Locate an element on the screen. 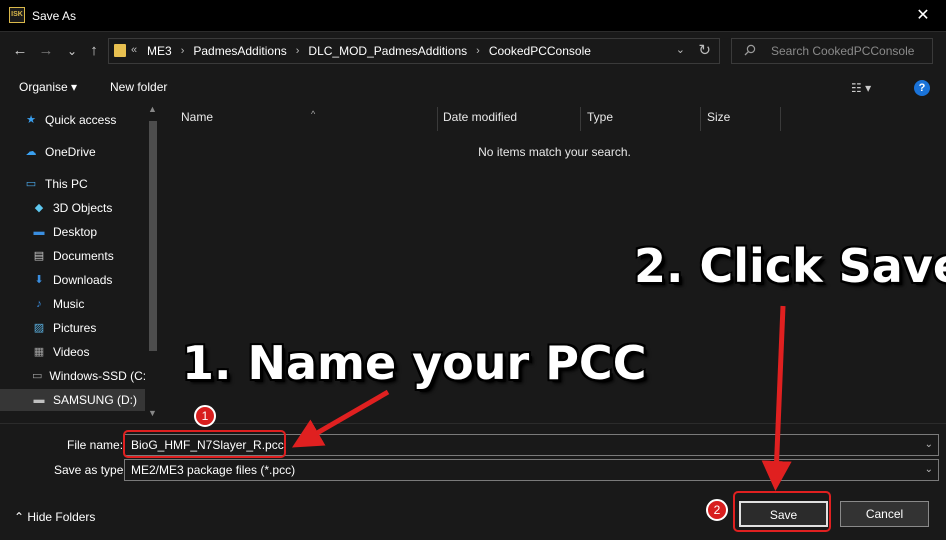 The image size is (946, 540). save-button-highlight is located at coordinates (782, 511).